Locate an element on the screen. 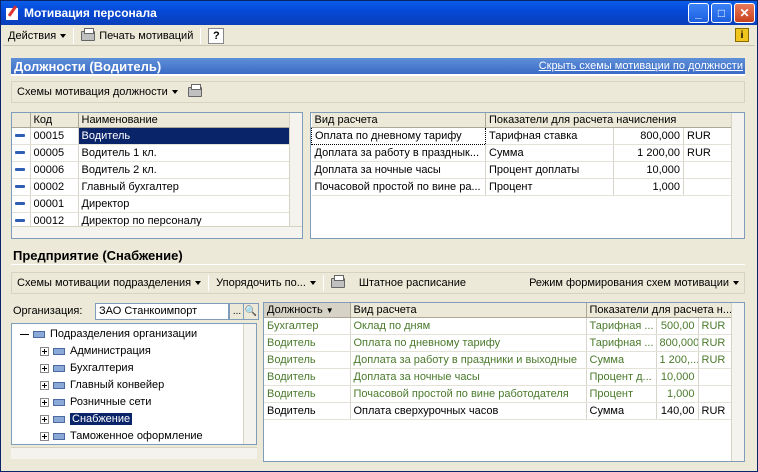  tree-item: Бухгалтерия is located at coordinates (87, 368).